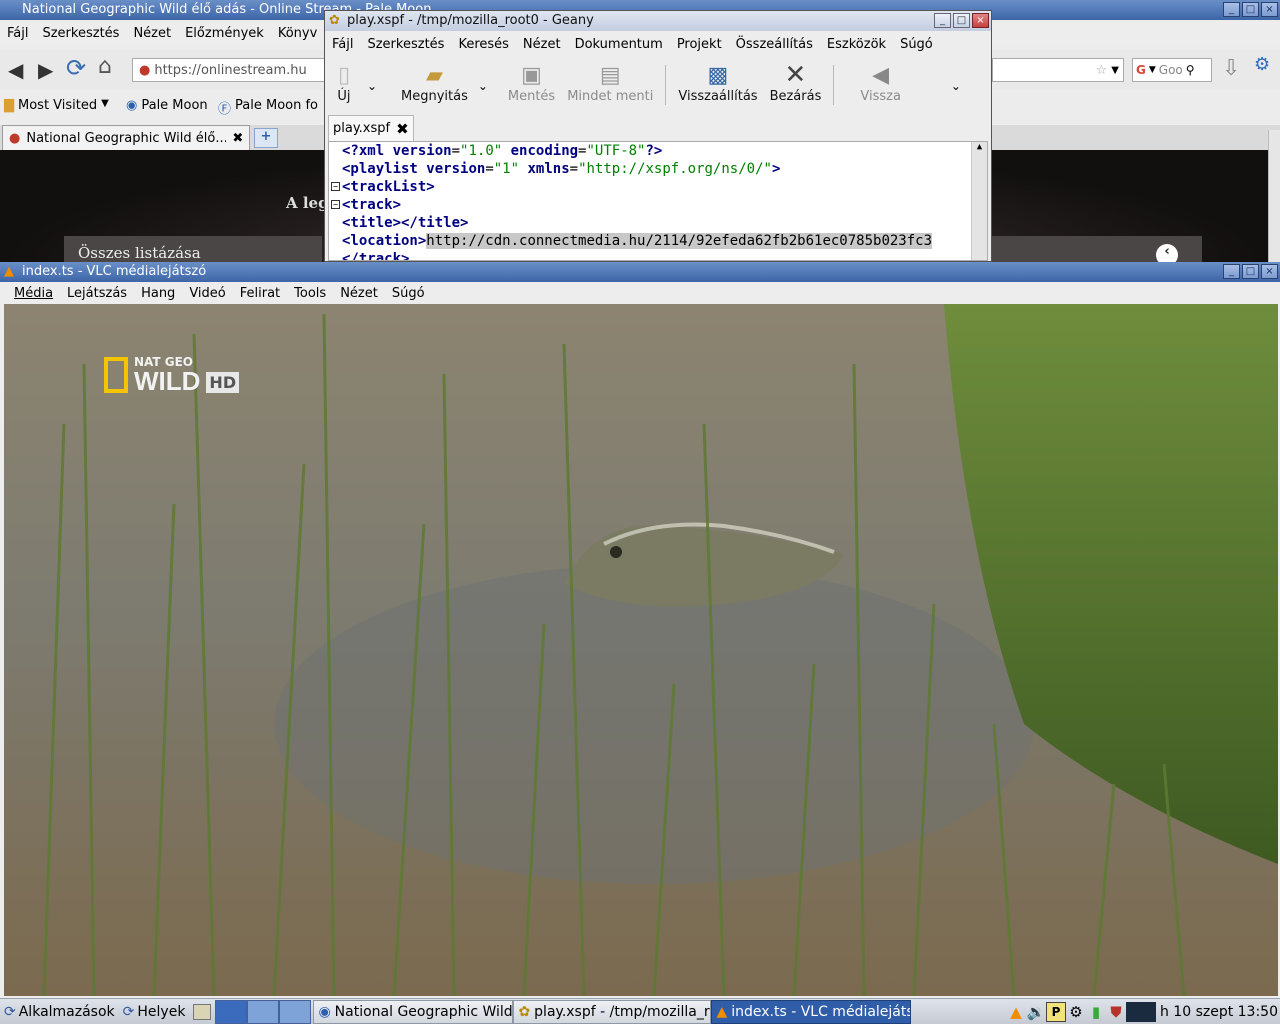 This screenshot has height=1024, width=1280. Describe the element at coordinates (56, 105) in the screenshot. I see `bookmark-most-visited: ▇ Most Visited ▼` at that location.